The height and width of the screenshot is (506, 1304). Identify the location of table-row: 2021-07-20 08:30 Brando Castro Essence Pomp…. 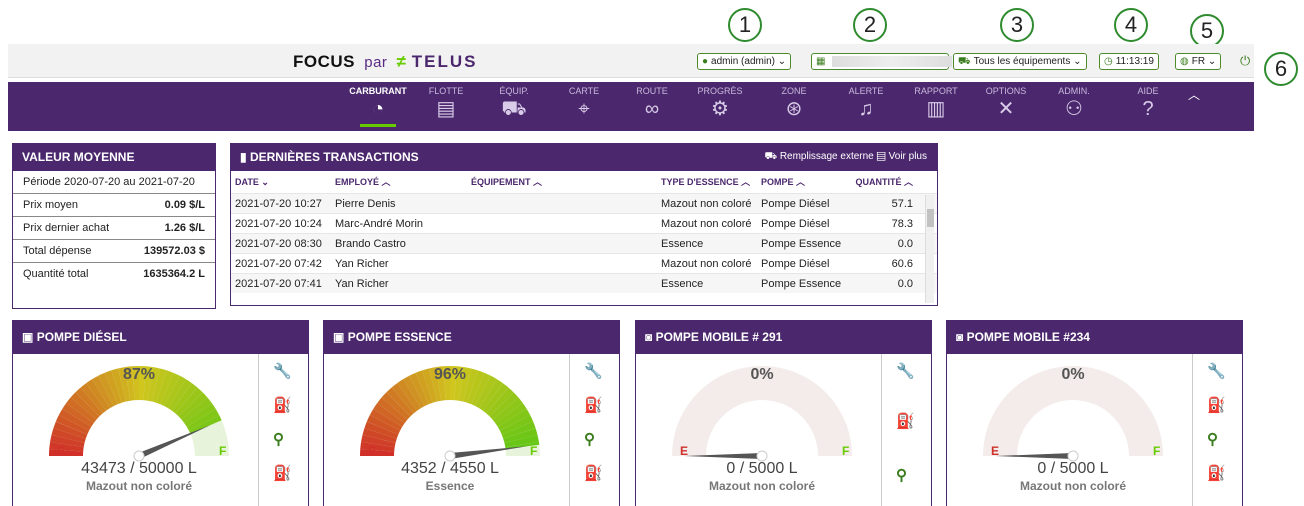
(584, 243).